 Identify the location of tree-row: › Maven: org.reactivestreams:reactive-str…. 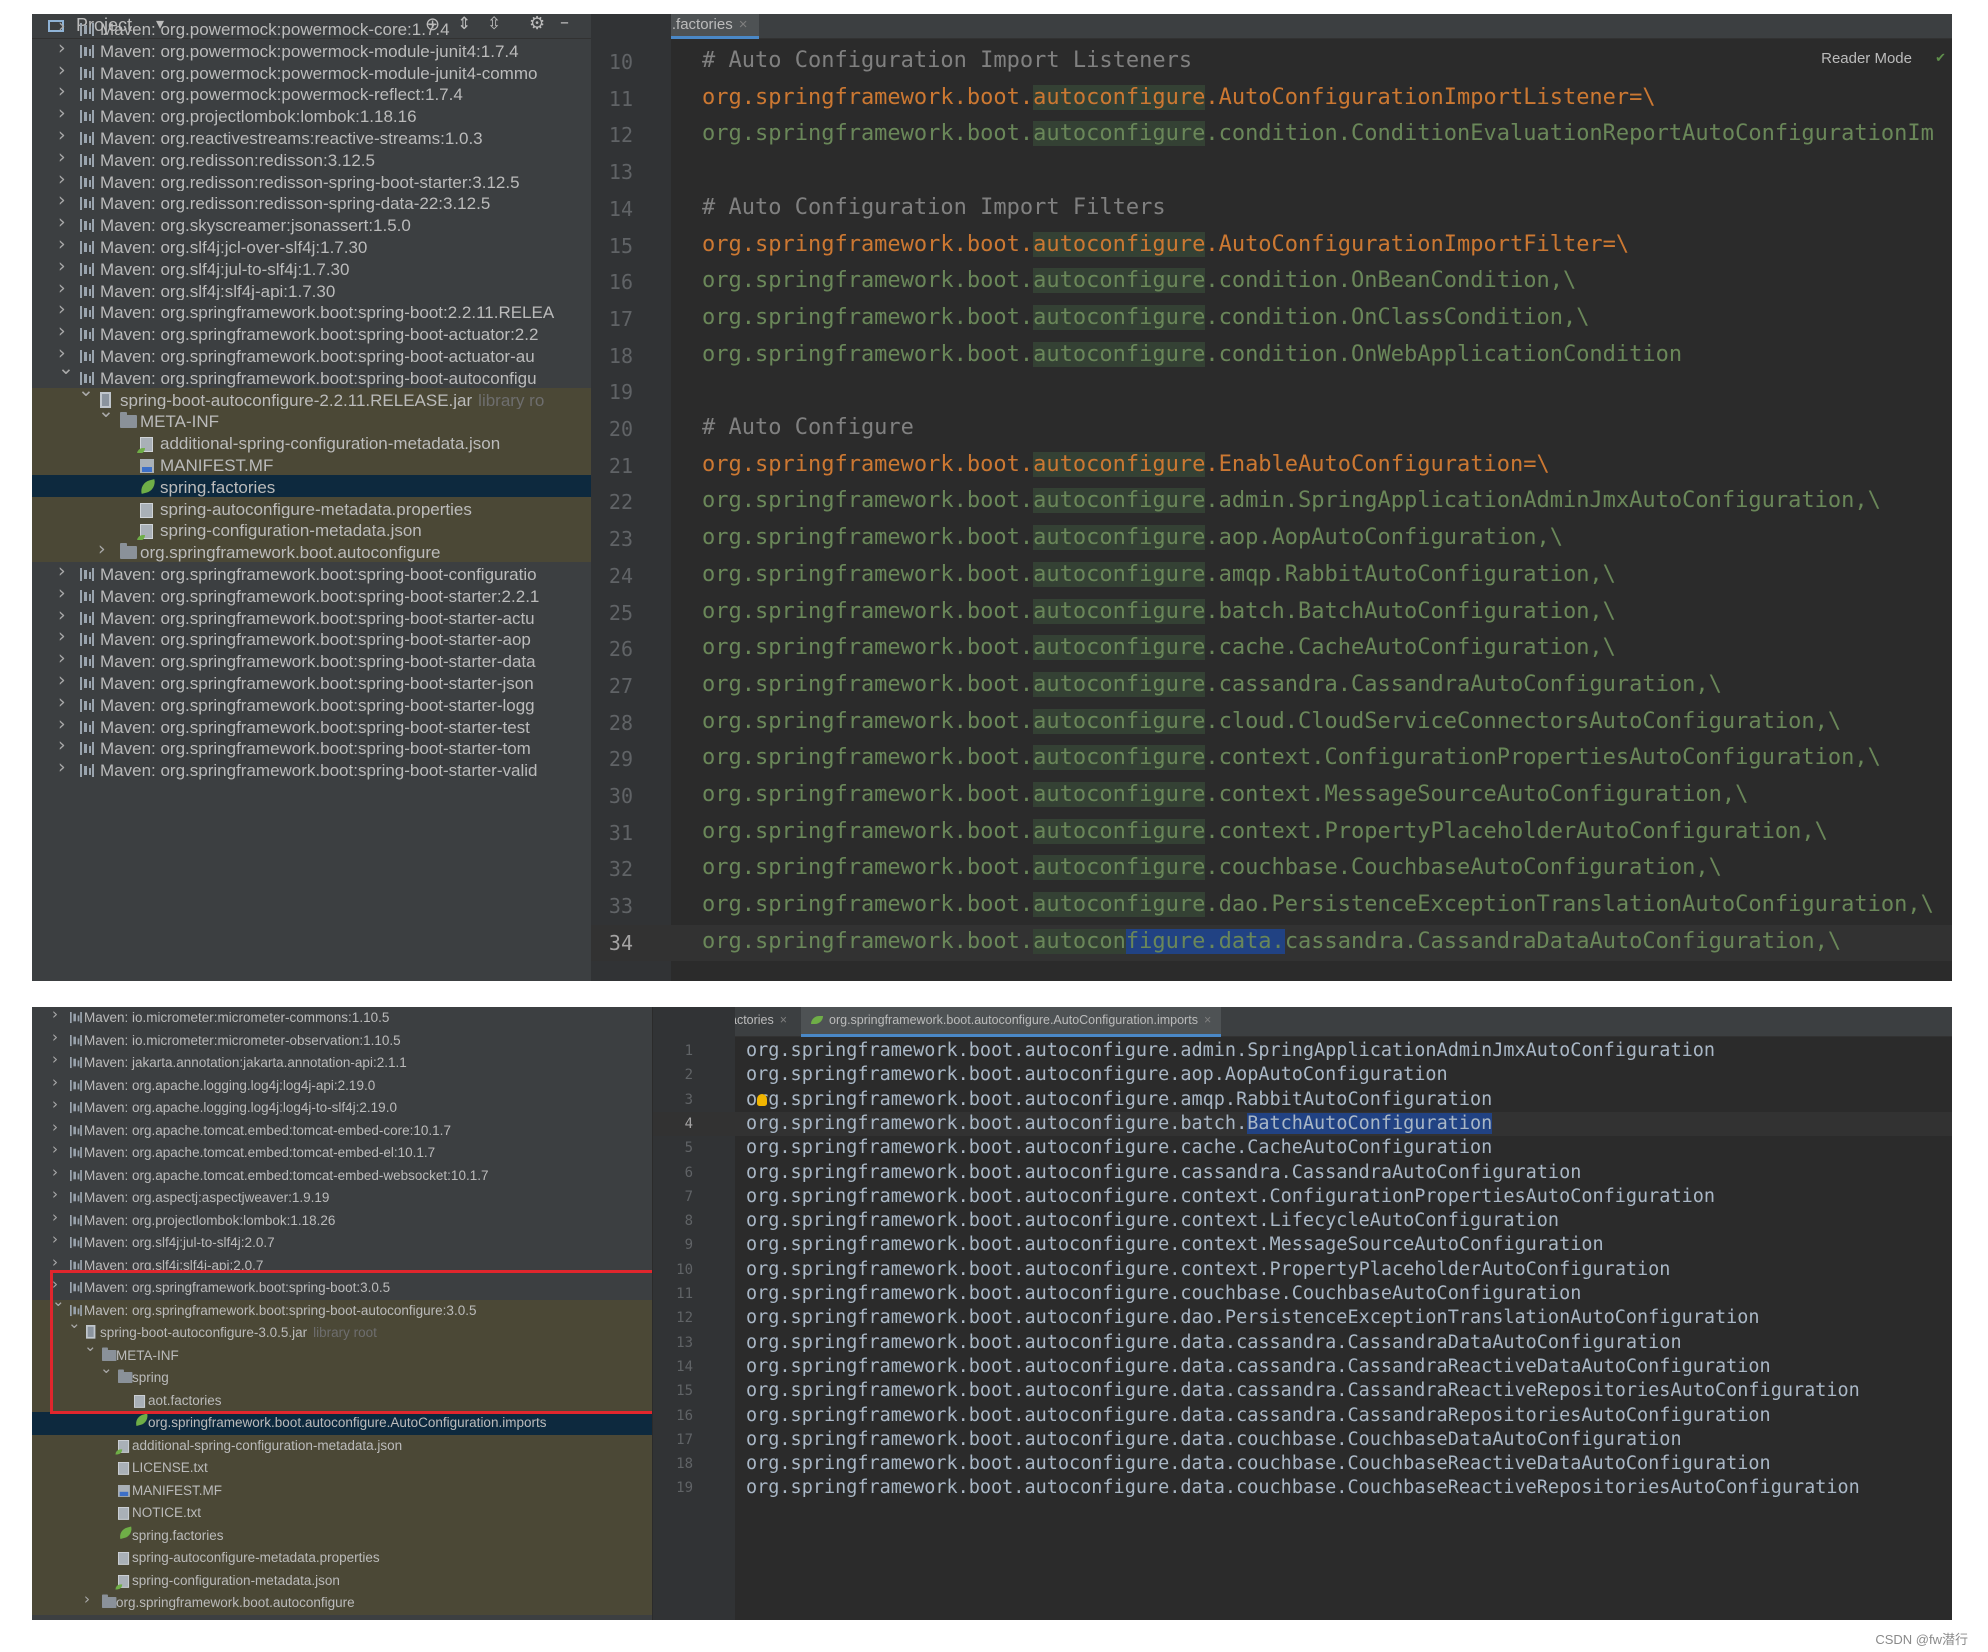
(311, 137).